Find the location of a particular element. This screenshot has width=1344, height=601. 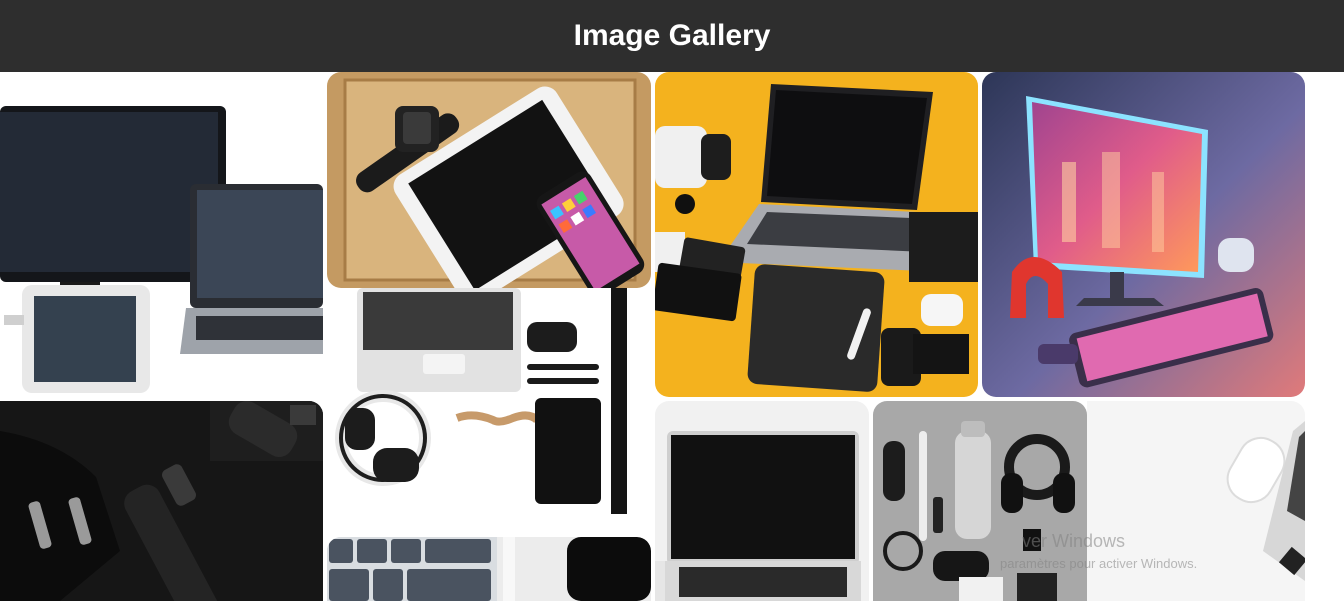

gadgets-grey-photo is located at coordinates (980, 501).